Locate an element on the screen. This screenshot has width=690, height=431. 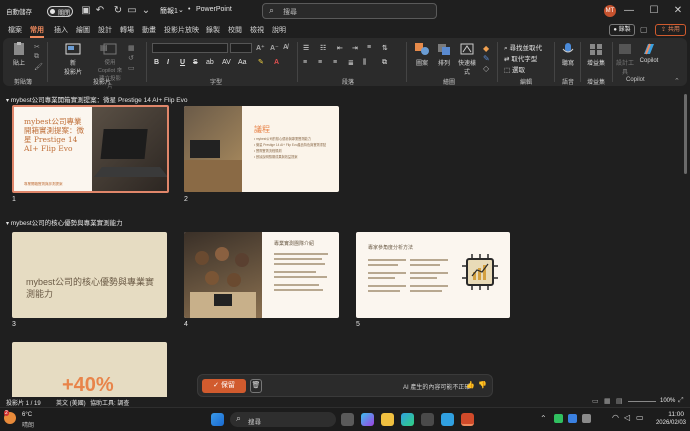
tab-design: 設計 is located at coordinates (105, 30).